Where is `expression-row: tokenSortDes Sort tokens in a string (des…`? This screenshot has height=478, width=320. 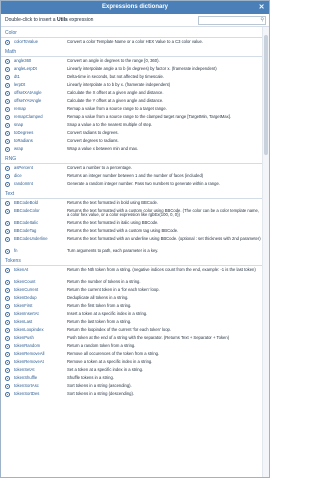
expression-row: tokenSortDes Sort tokens in a string (des… is located at coordinates (132, 394).